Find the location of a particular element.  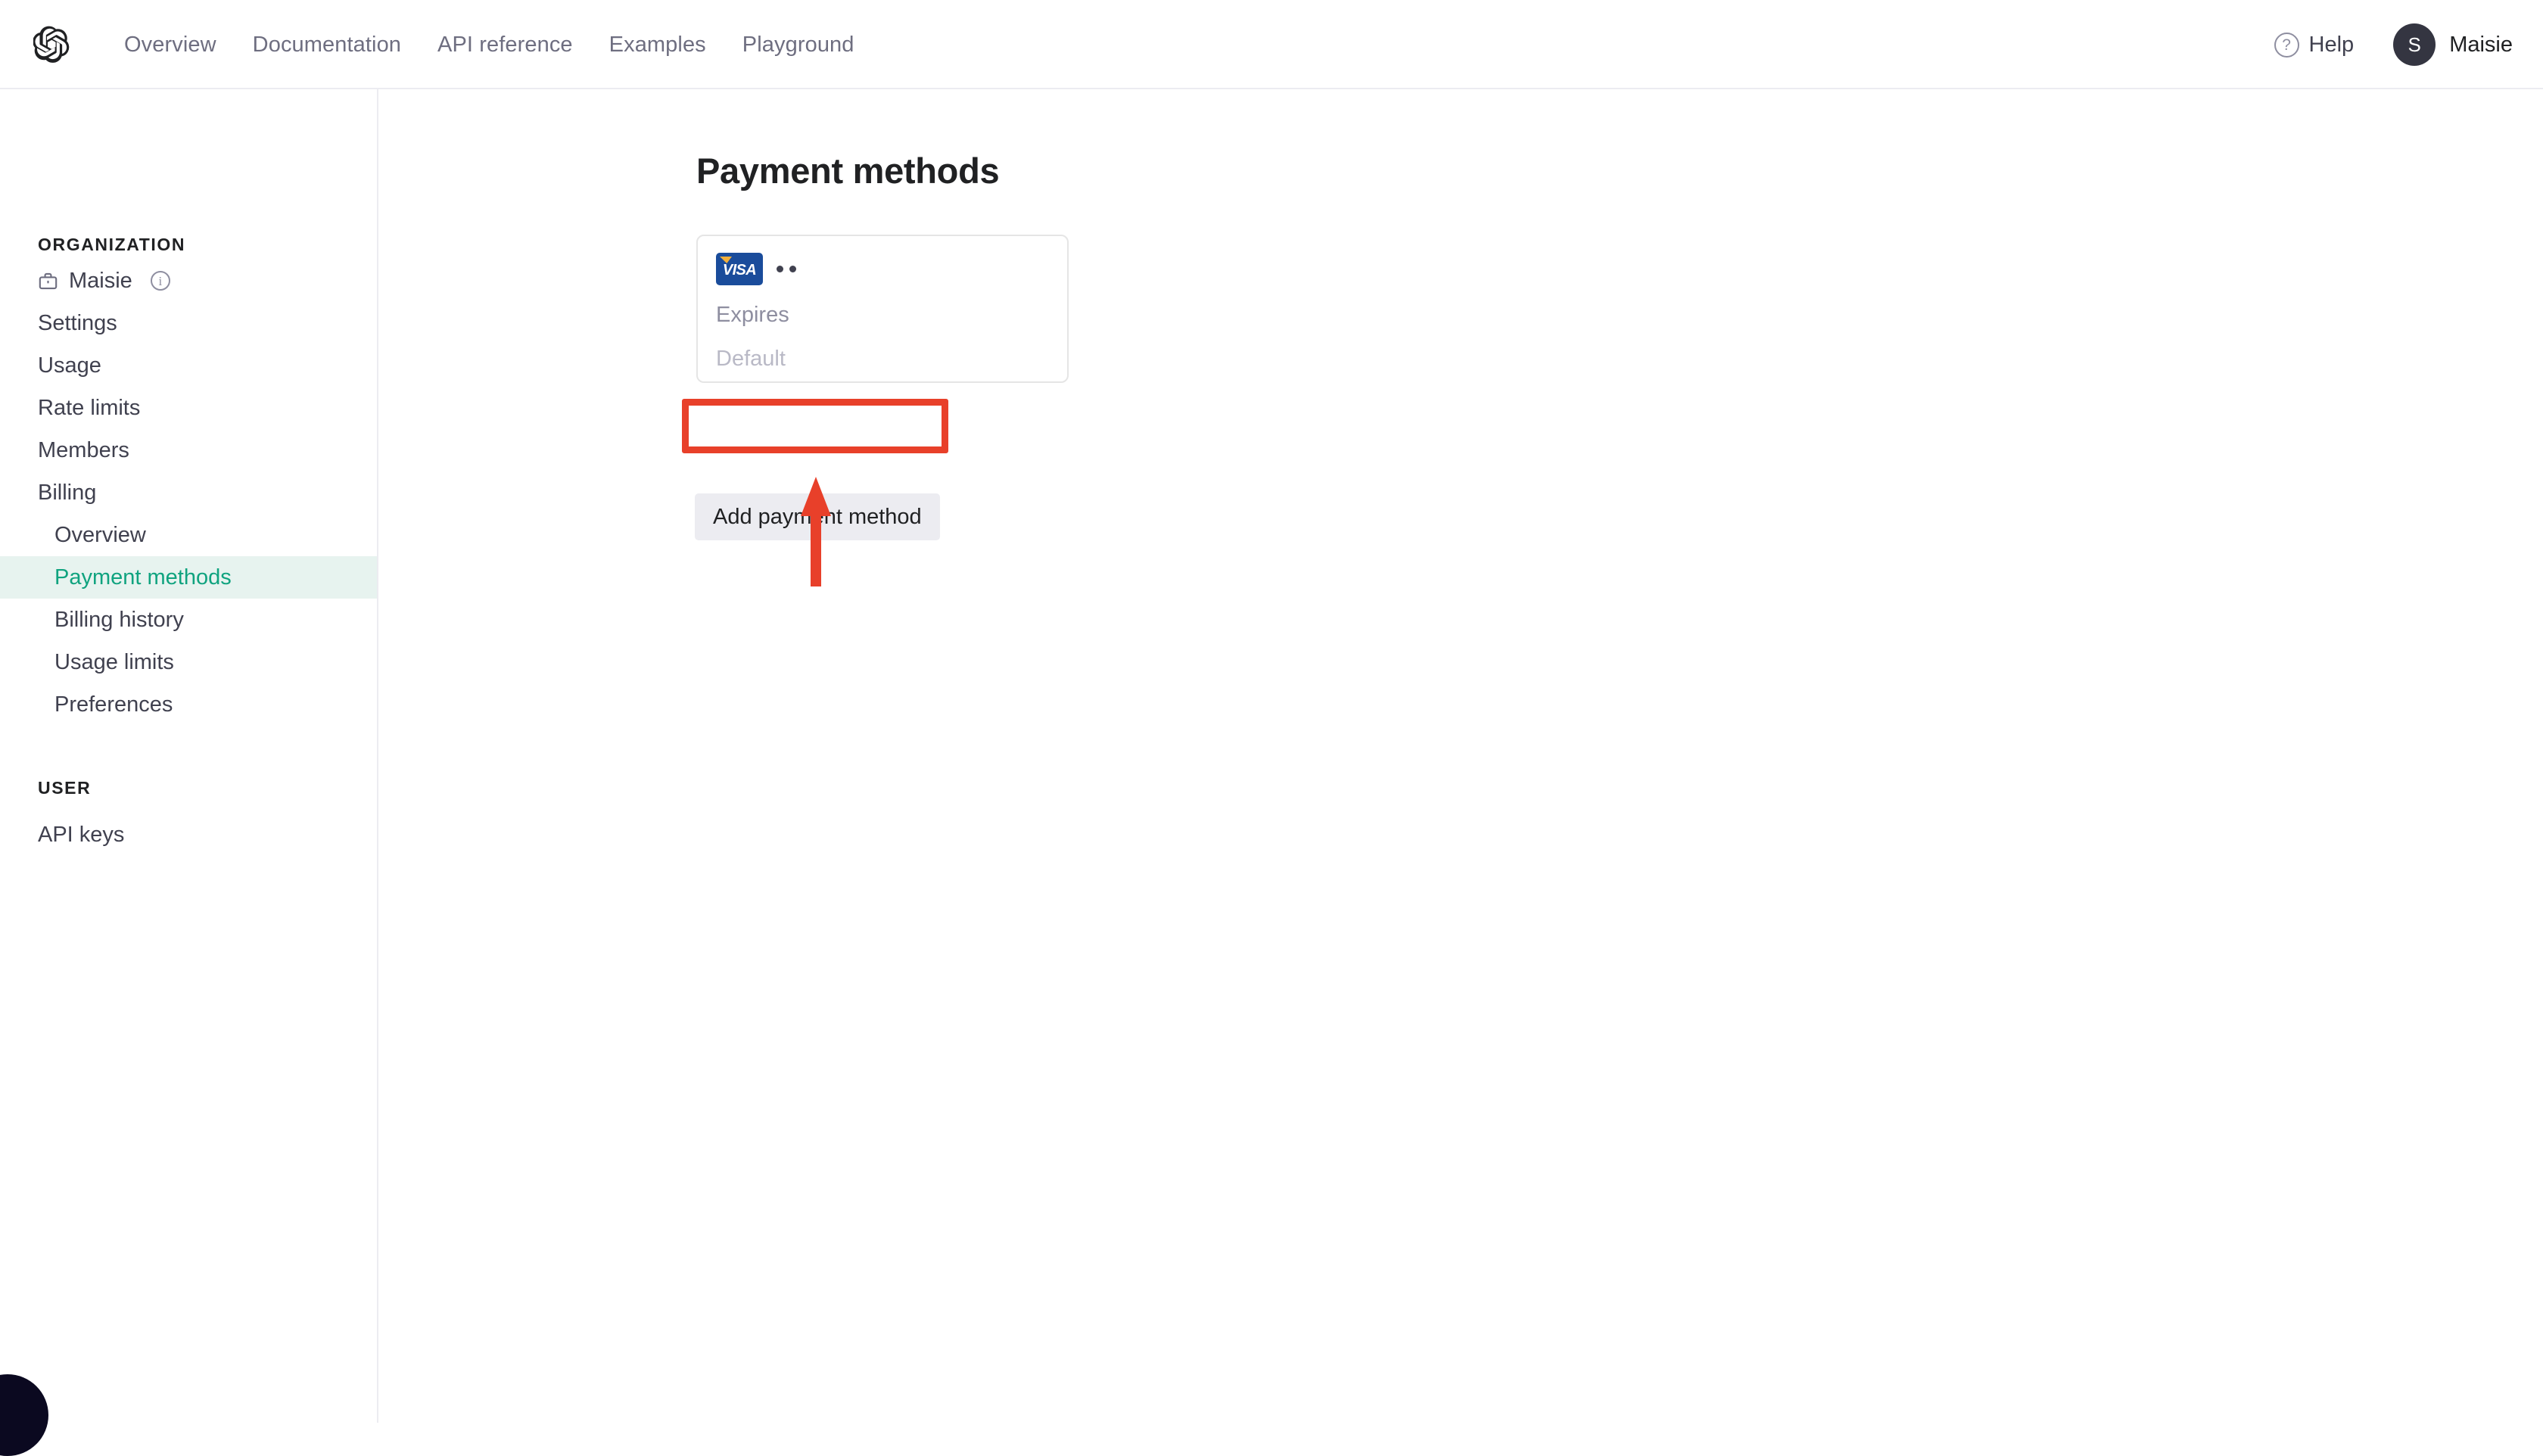

card-default-label: Default is located at coordinates (751, 360).